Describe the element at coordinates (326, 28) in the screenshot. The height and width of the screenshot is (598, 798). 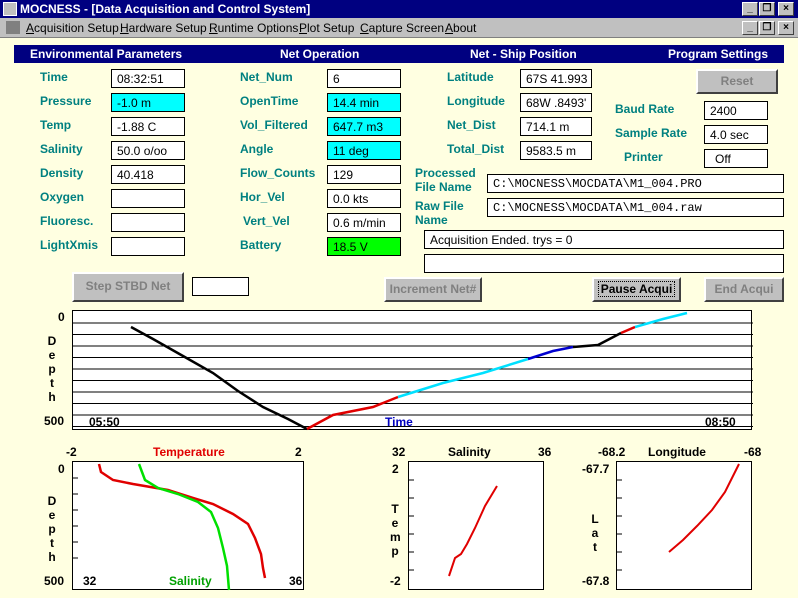
I see `menu-plot-setup: Plot Setup` at that location.